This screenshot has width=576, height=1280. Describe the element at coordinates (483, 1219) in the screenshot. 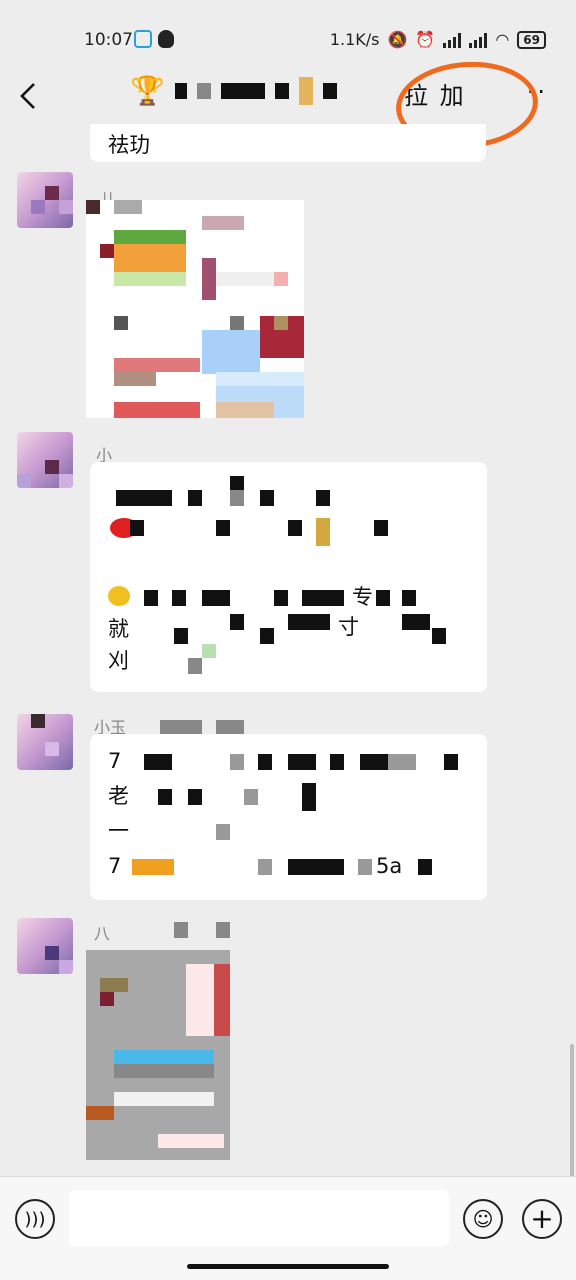

I see `emoji-icon: ☺` at that location.